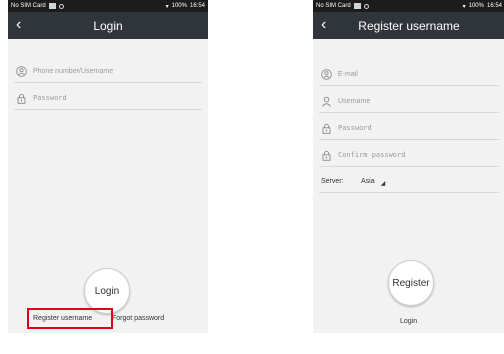  I want to click on register-button-label: Register, so click(411, 283).